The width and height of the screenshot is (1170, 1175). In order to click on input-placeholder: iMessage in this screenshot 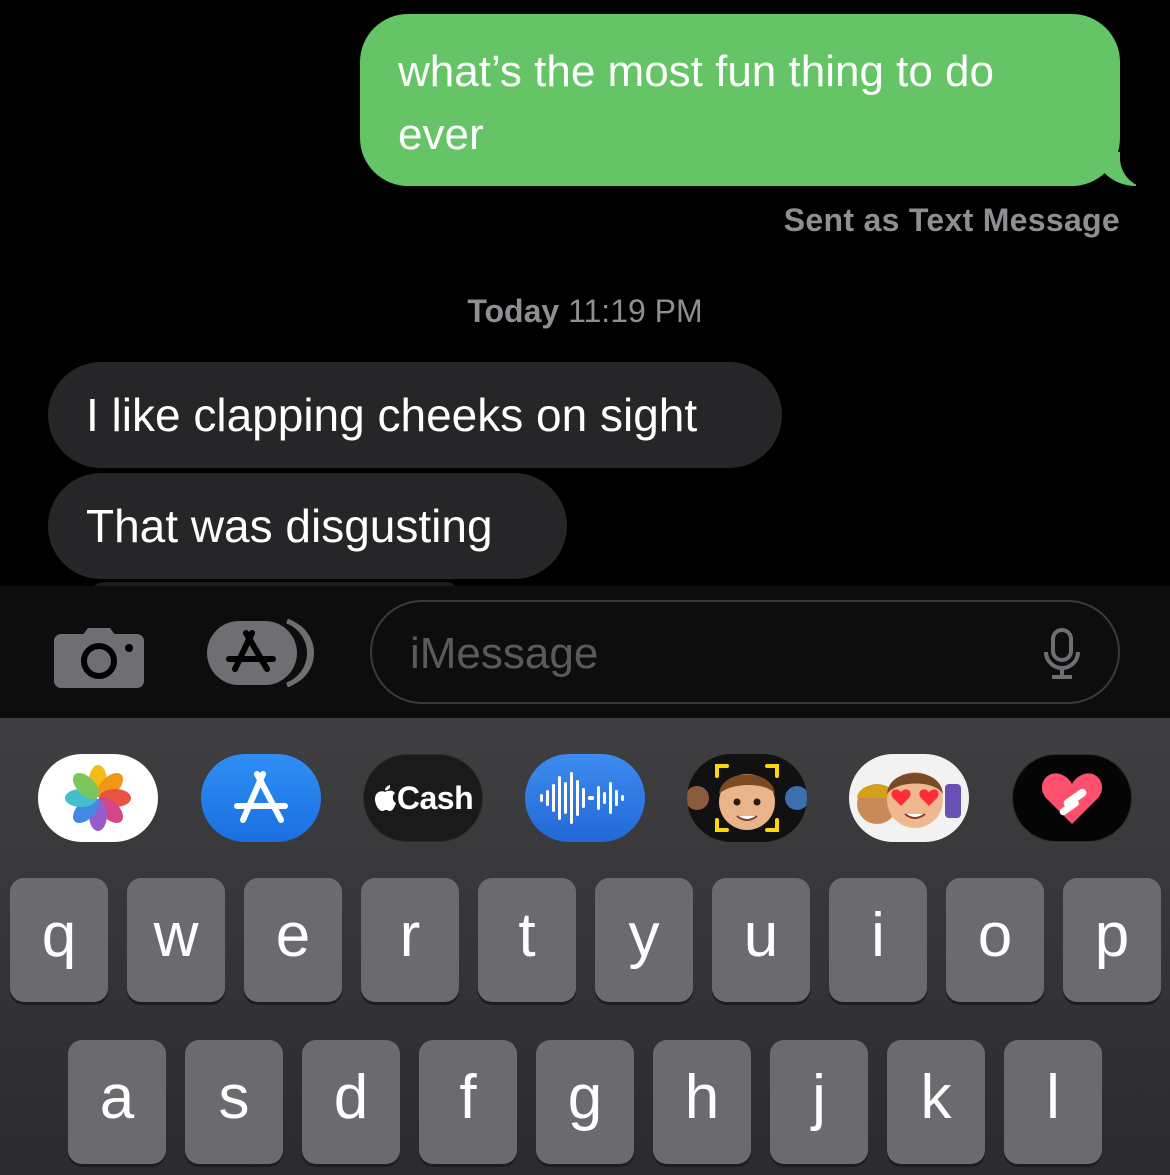, I will do `click(504, 653)`.